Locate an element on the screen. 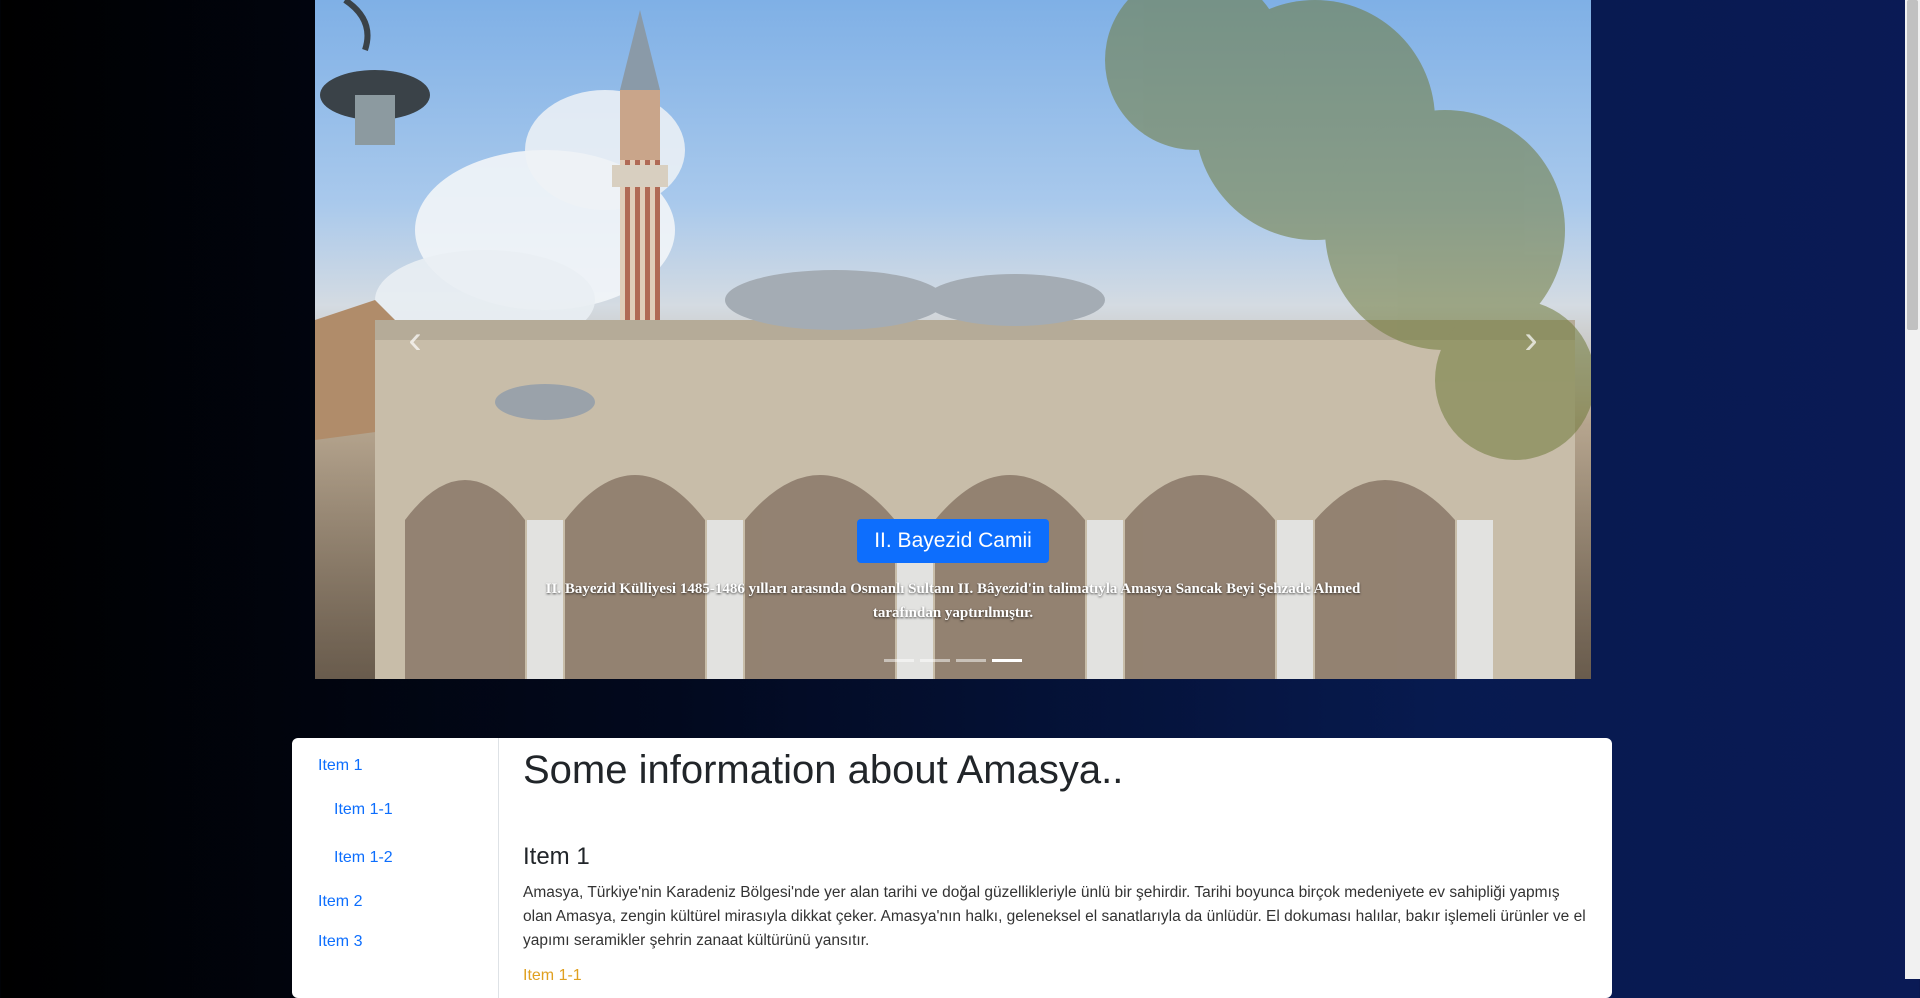  chevron-left-icon: ‹ is located at coordinates (415, 339).